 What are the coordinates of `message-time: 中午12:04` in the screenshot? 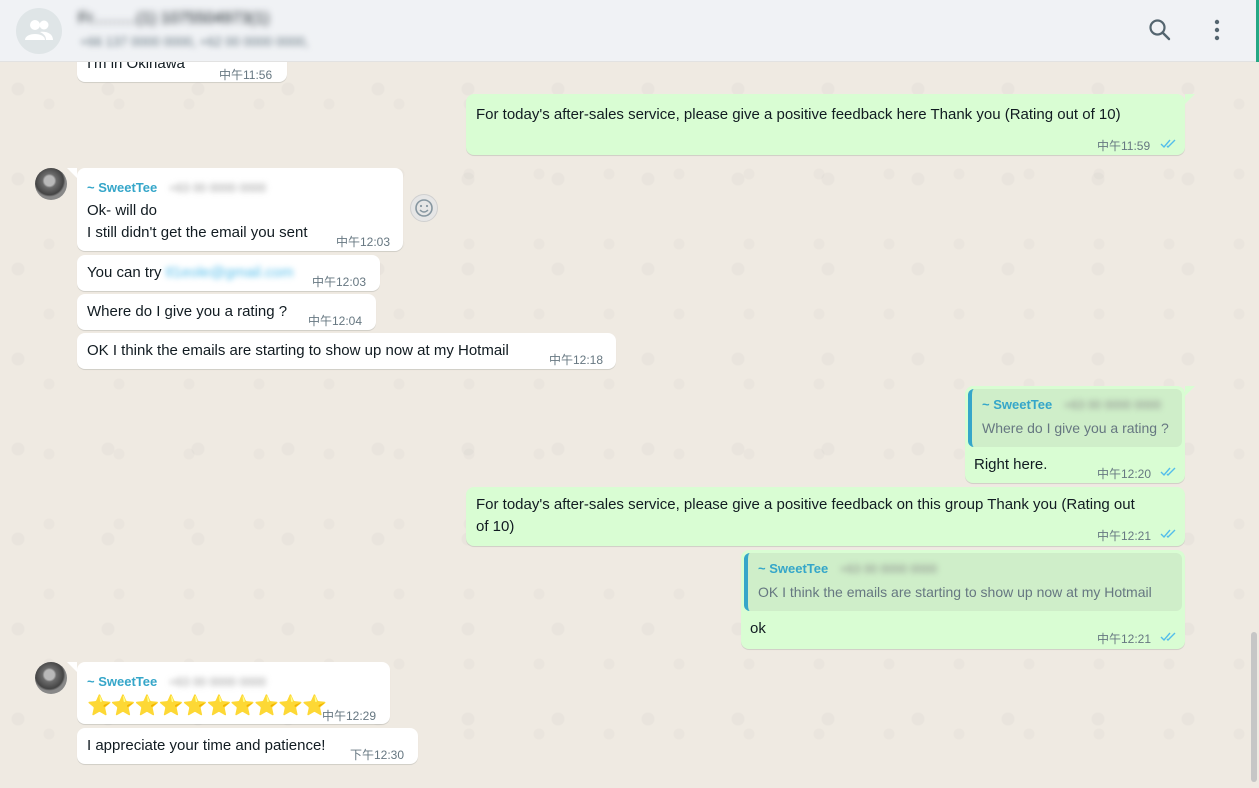 It's located at (335, 321).